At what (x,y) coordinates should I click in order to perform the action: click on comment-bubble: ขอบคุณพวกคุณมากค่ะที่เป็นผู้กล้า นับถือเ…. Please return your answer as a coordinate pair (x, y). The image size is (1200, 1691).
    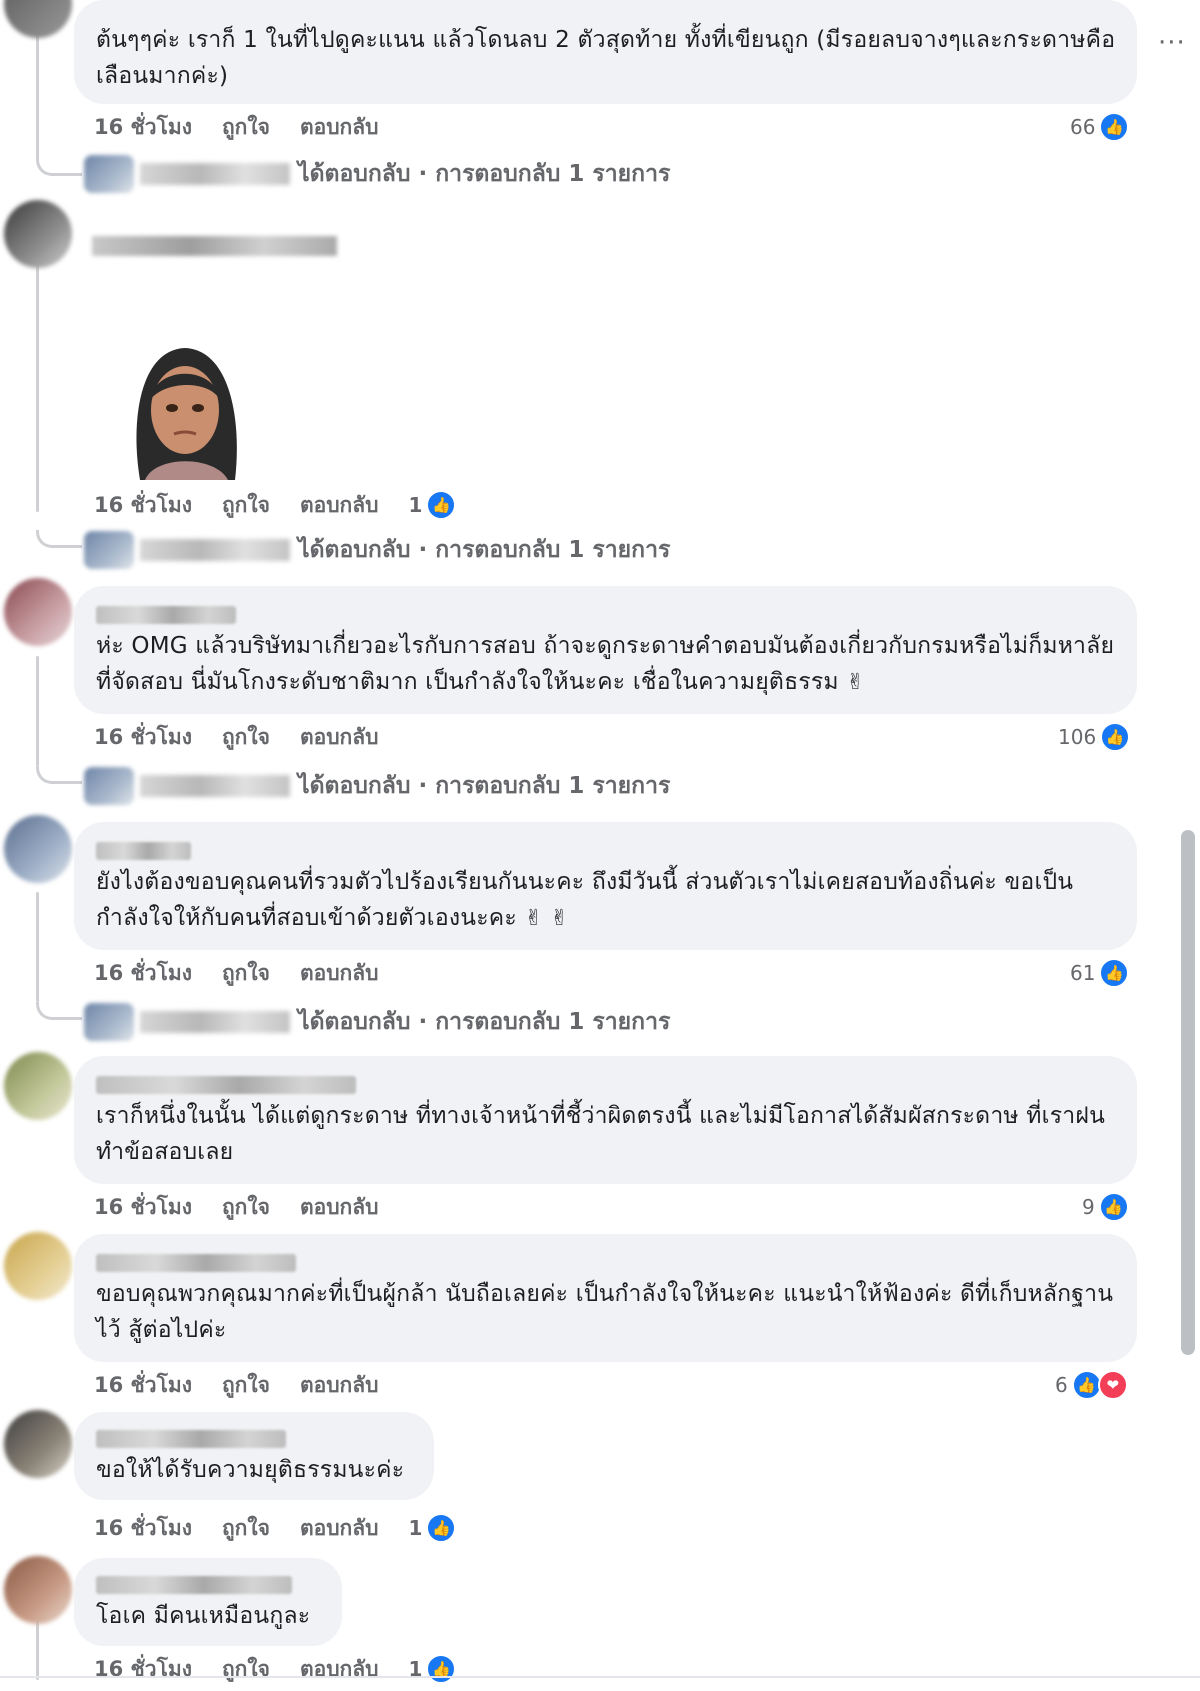
    Looking at the image, I should click on (605, 1298).